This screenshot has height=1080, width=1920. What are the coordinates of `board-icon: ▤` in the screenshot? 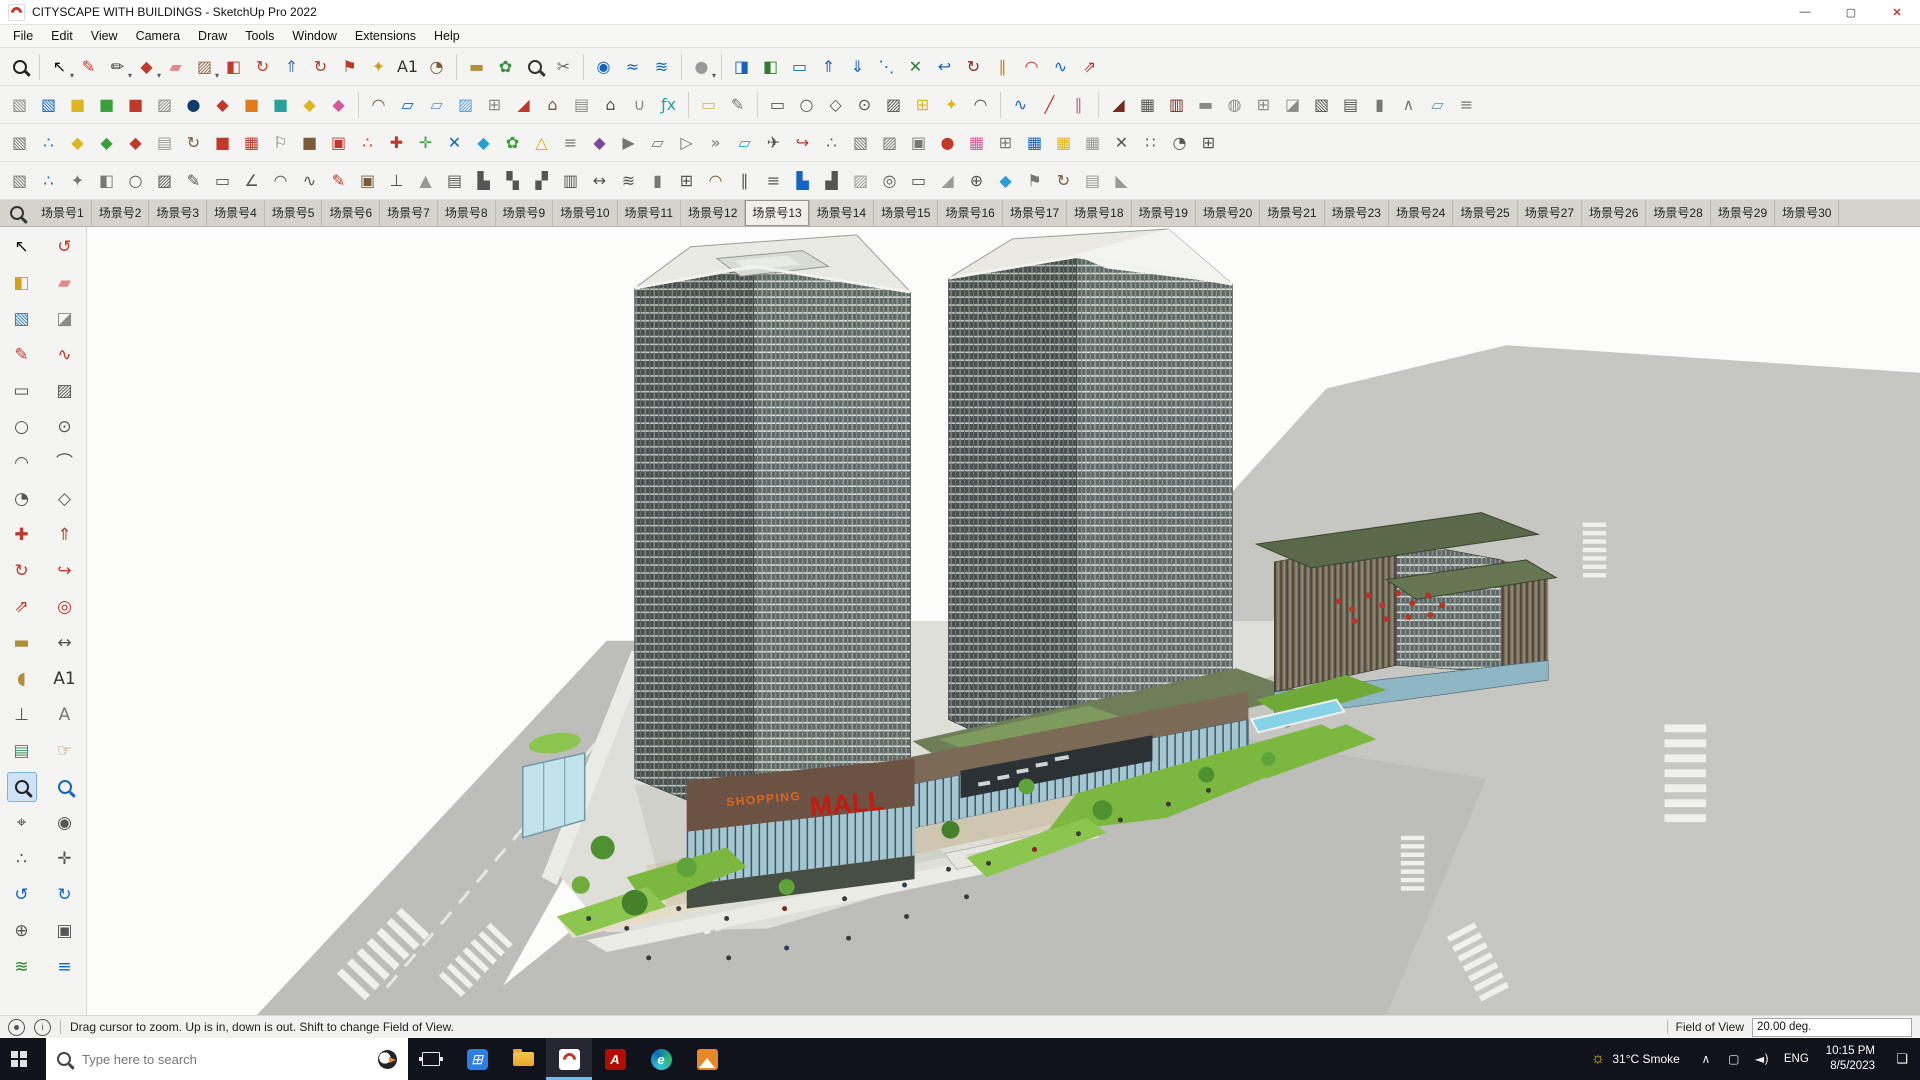 It's located at (454, 180).